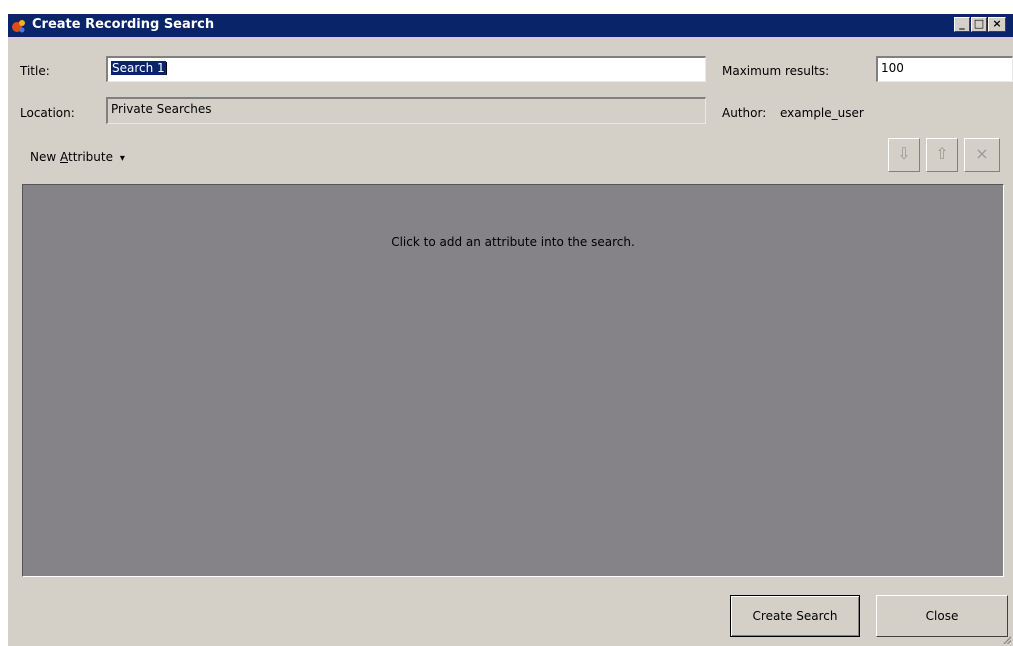 The height and width of the screenshot is (646, 1013). I want to click on app-icon, so click(18, 26).